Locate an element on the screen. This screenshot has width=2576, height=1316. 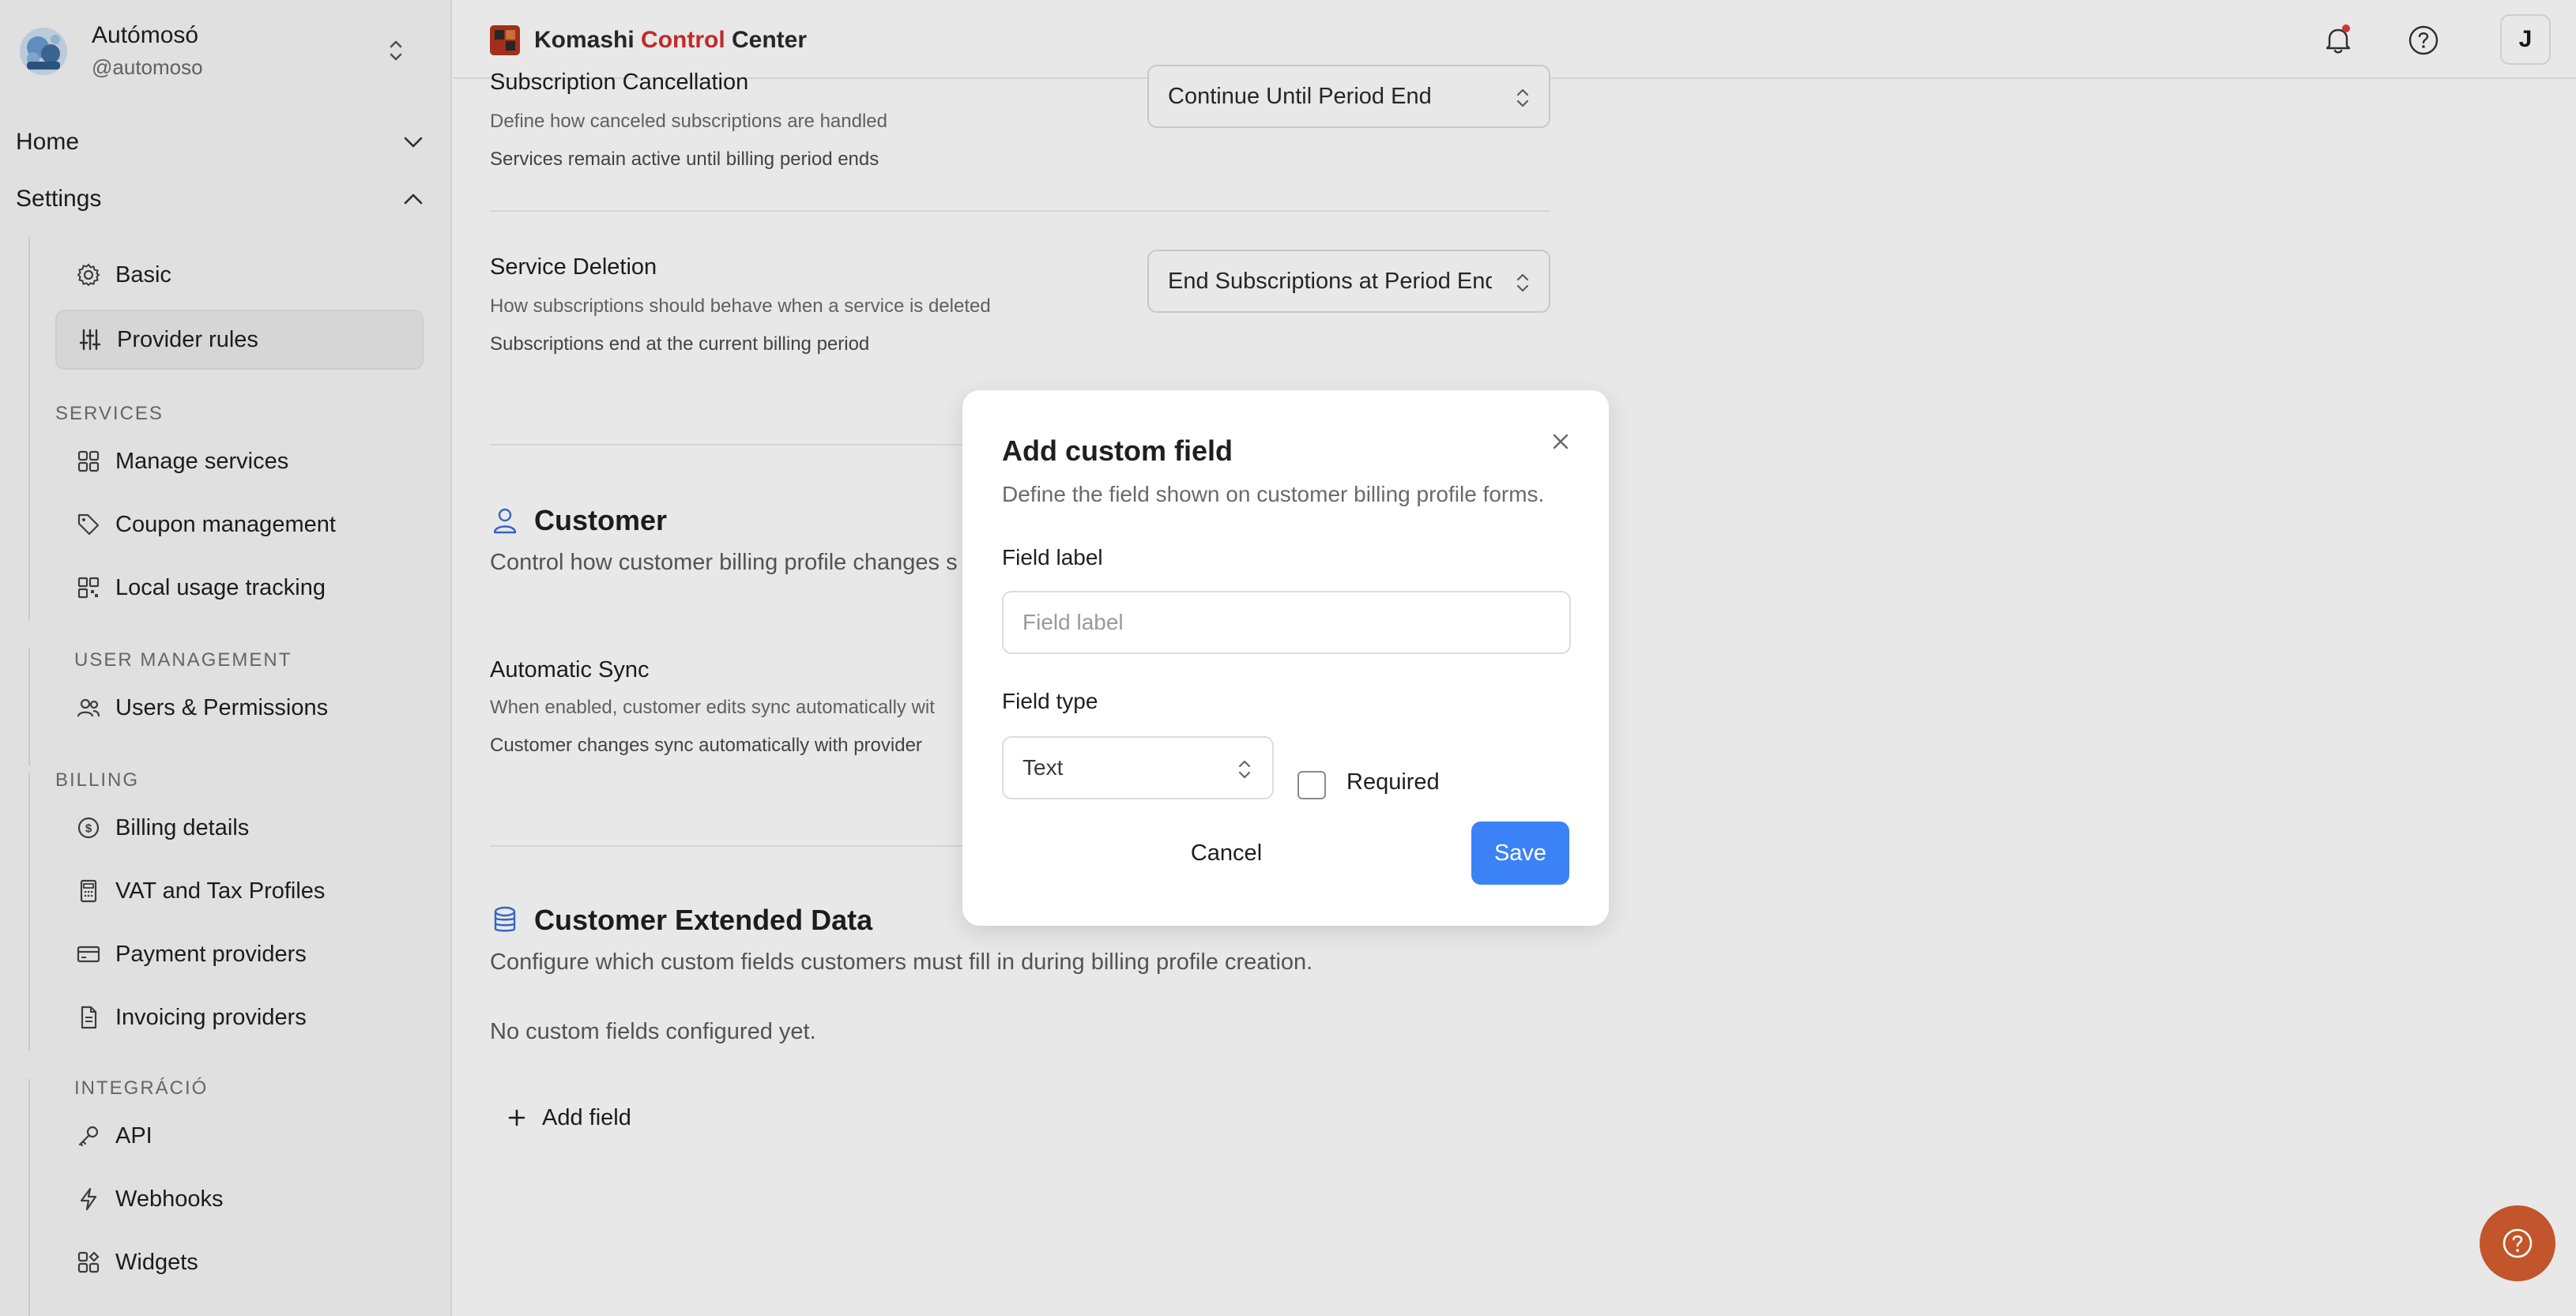
chevron-up-down-icon is located at coordinates (1244, 769).